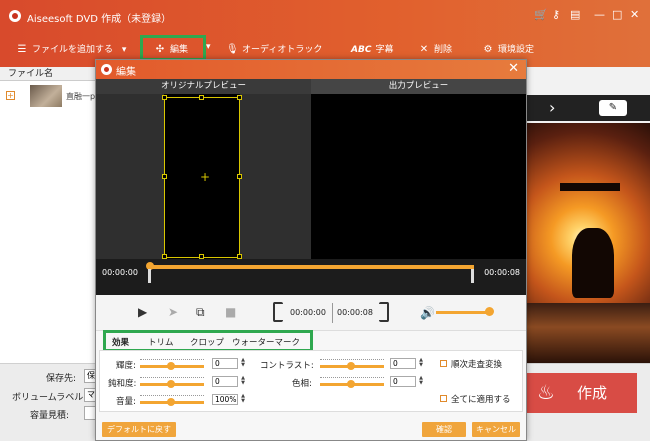 The image size is (650, 441). What do you see at coordinates (120, 272) in the screenshot?
I see `timeline-start-time: 00:00:00` at bounding box center [120, 272].